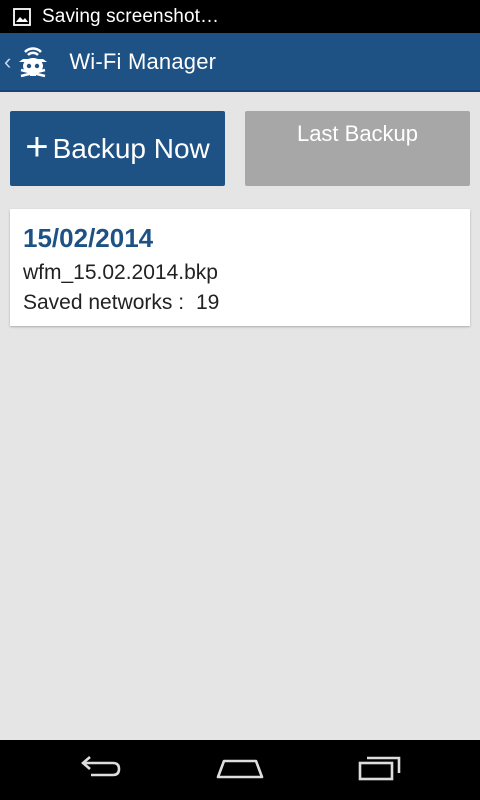  I want to click on back-icon, so click(100, 770).